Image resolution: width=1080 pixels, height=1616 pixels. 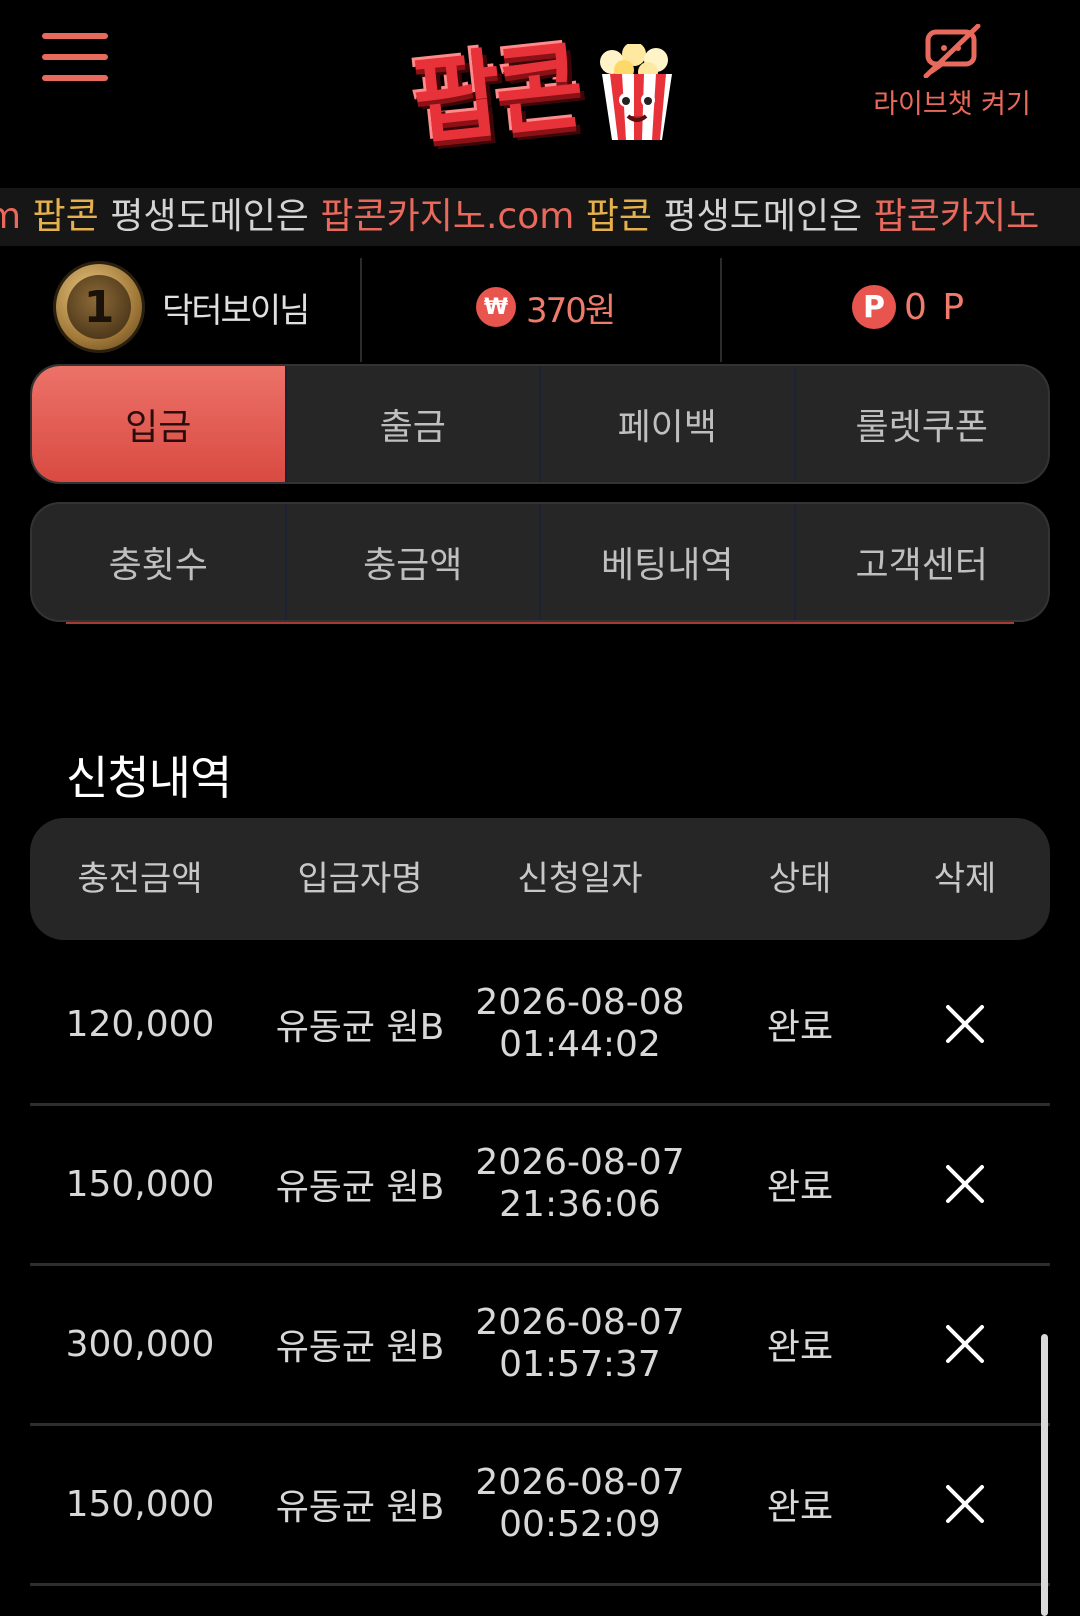 I want to click on point-icon: P, so click(x=874, y=307).